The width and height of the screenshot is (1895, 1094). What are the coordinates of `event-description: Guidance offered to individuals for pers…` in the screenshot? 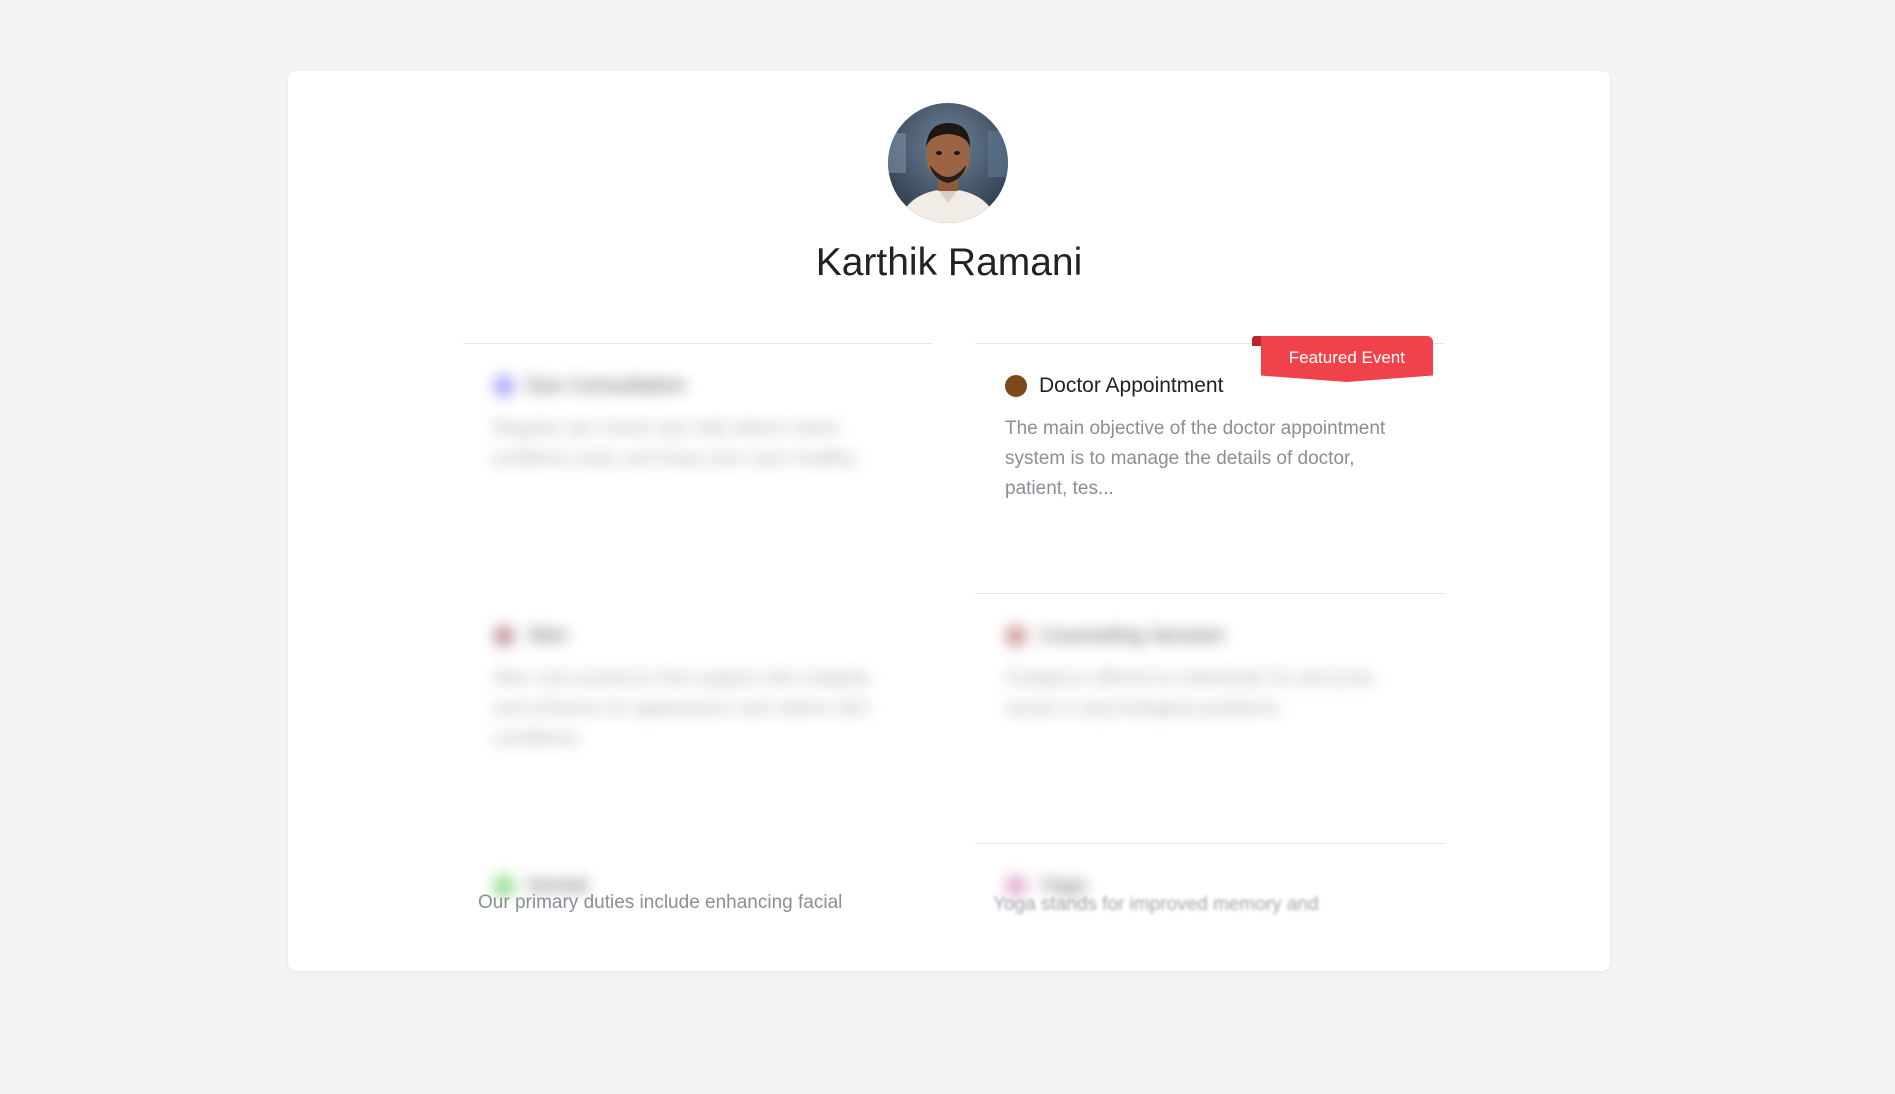 It's located at (1191, 693).